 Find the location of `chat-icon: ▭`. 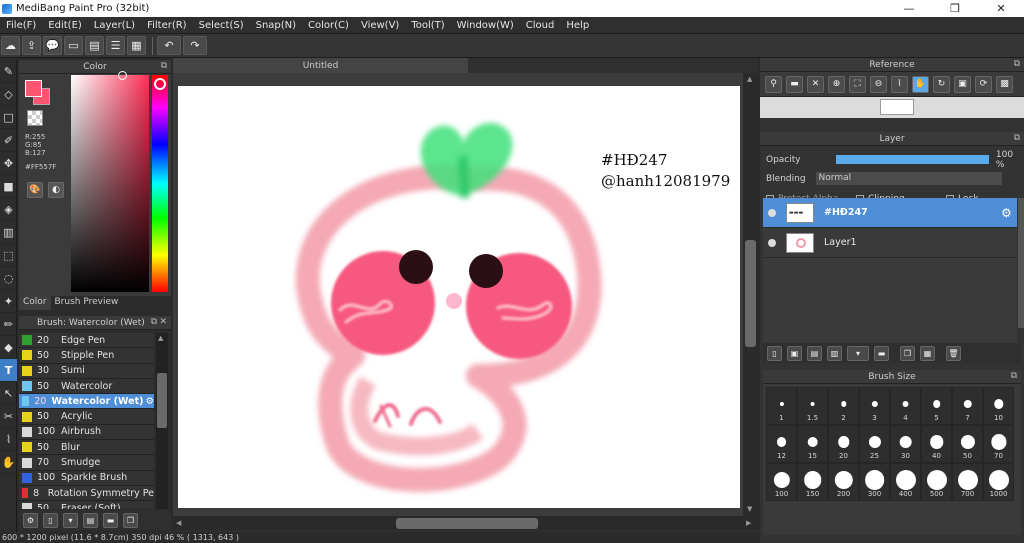

chat-icon: ▭ is located at coordinates (73, 45).